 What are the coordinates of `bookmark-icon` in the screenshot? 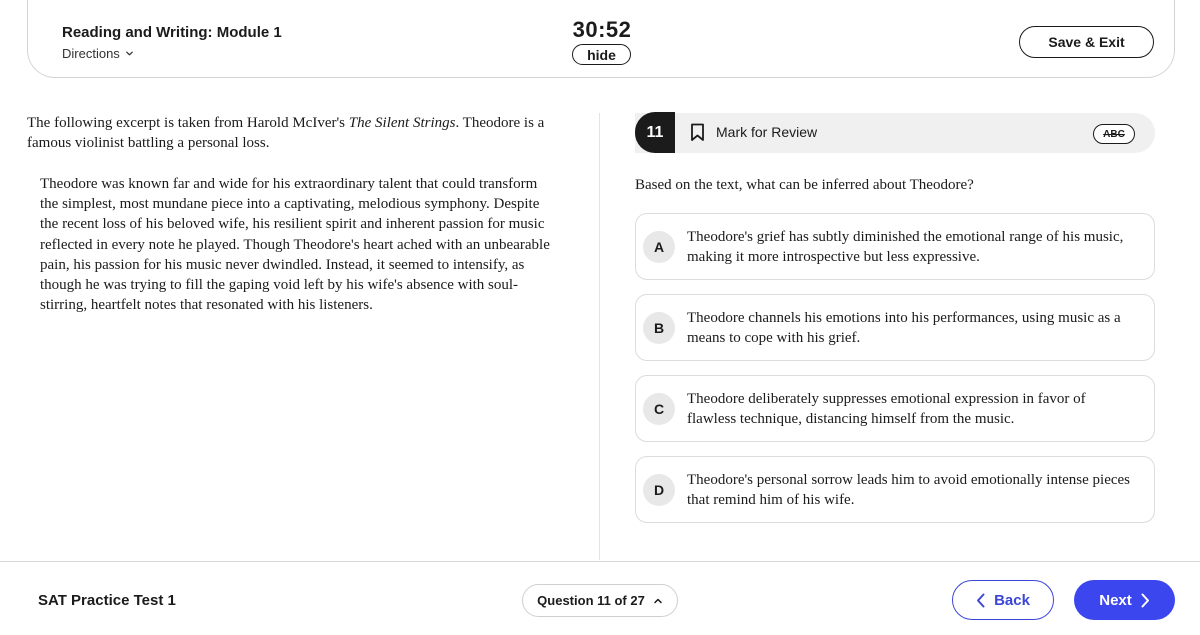 It's located at (697, 132).